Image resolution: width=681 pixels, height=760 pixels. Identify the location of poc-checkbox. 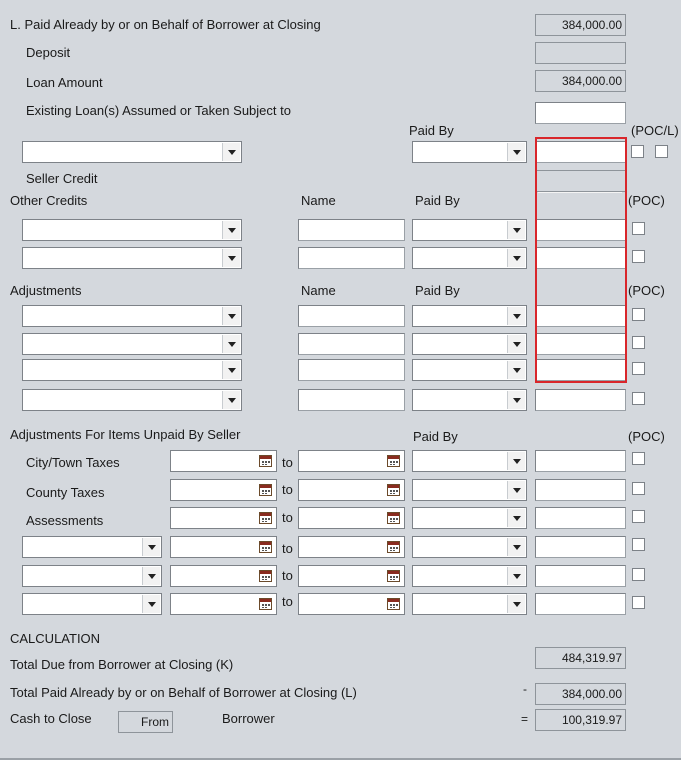
(637, 151).